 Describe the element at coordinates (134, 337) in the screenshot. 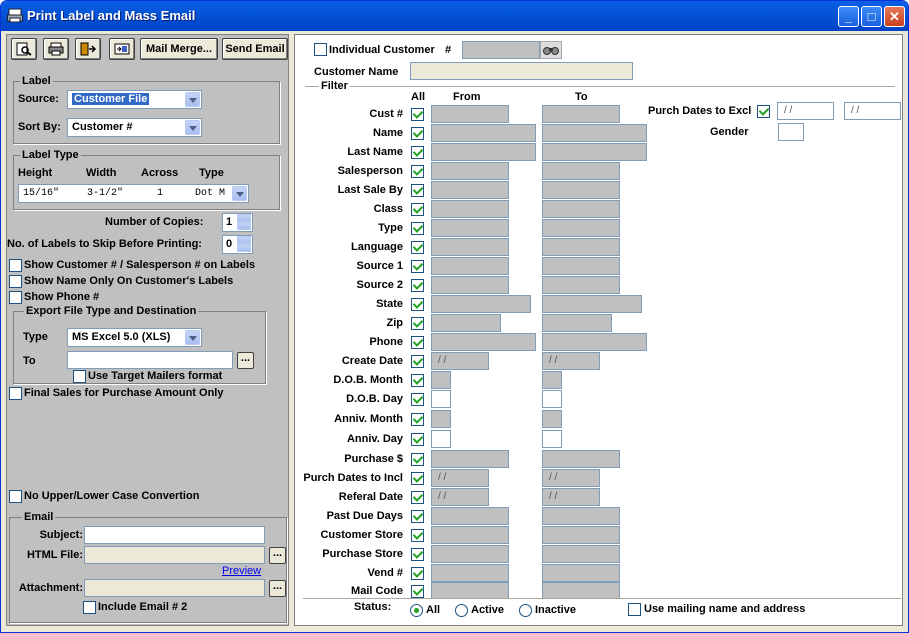

I see `export-type-select: MS Excel 5.0 (XLS)` at that location.